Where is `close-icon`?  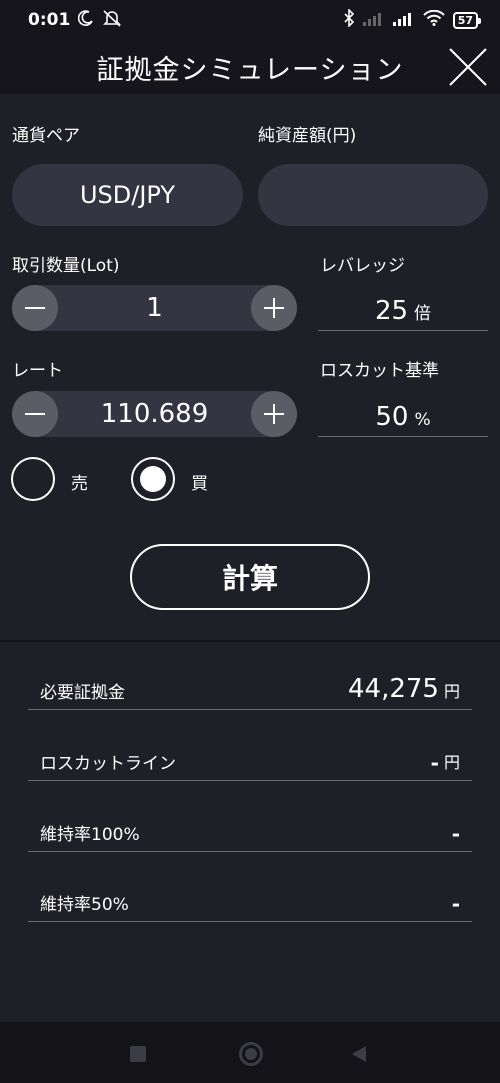
close-icon is located at coordinates (468, 67).